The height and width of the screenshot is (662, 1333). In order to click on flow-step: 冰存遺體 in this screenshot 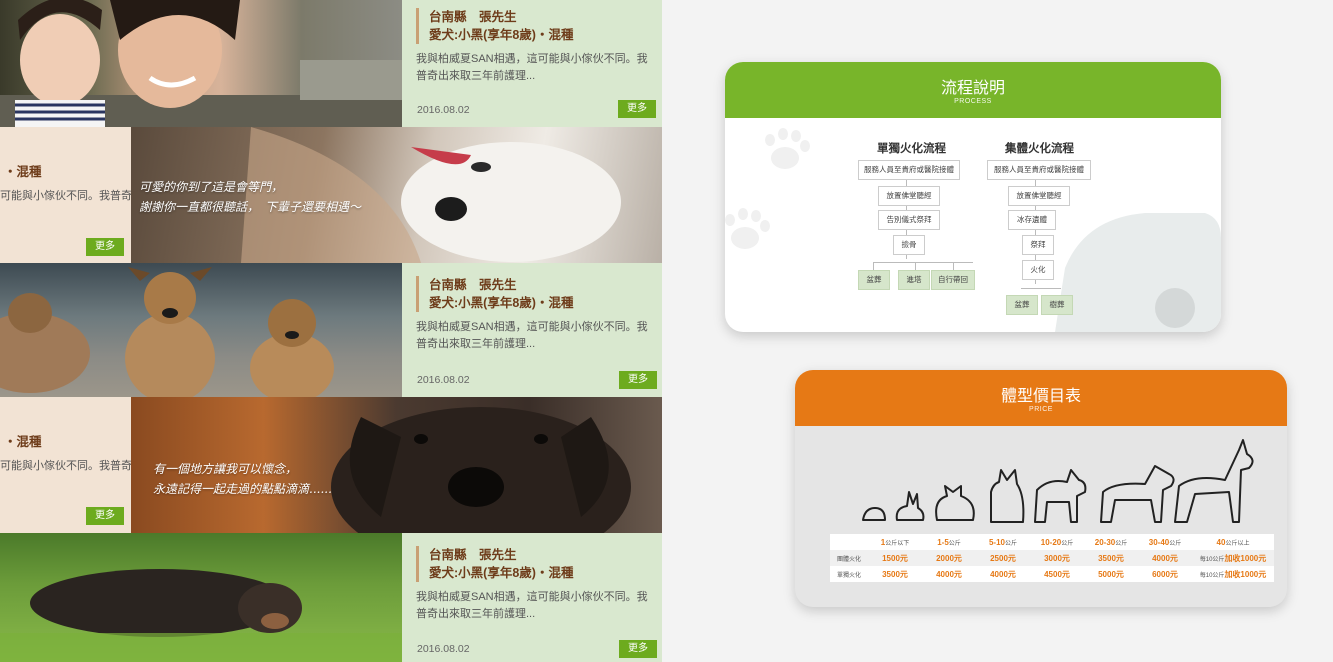, I will do `click(1032, 220)`.